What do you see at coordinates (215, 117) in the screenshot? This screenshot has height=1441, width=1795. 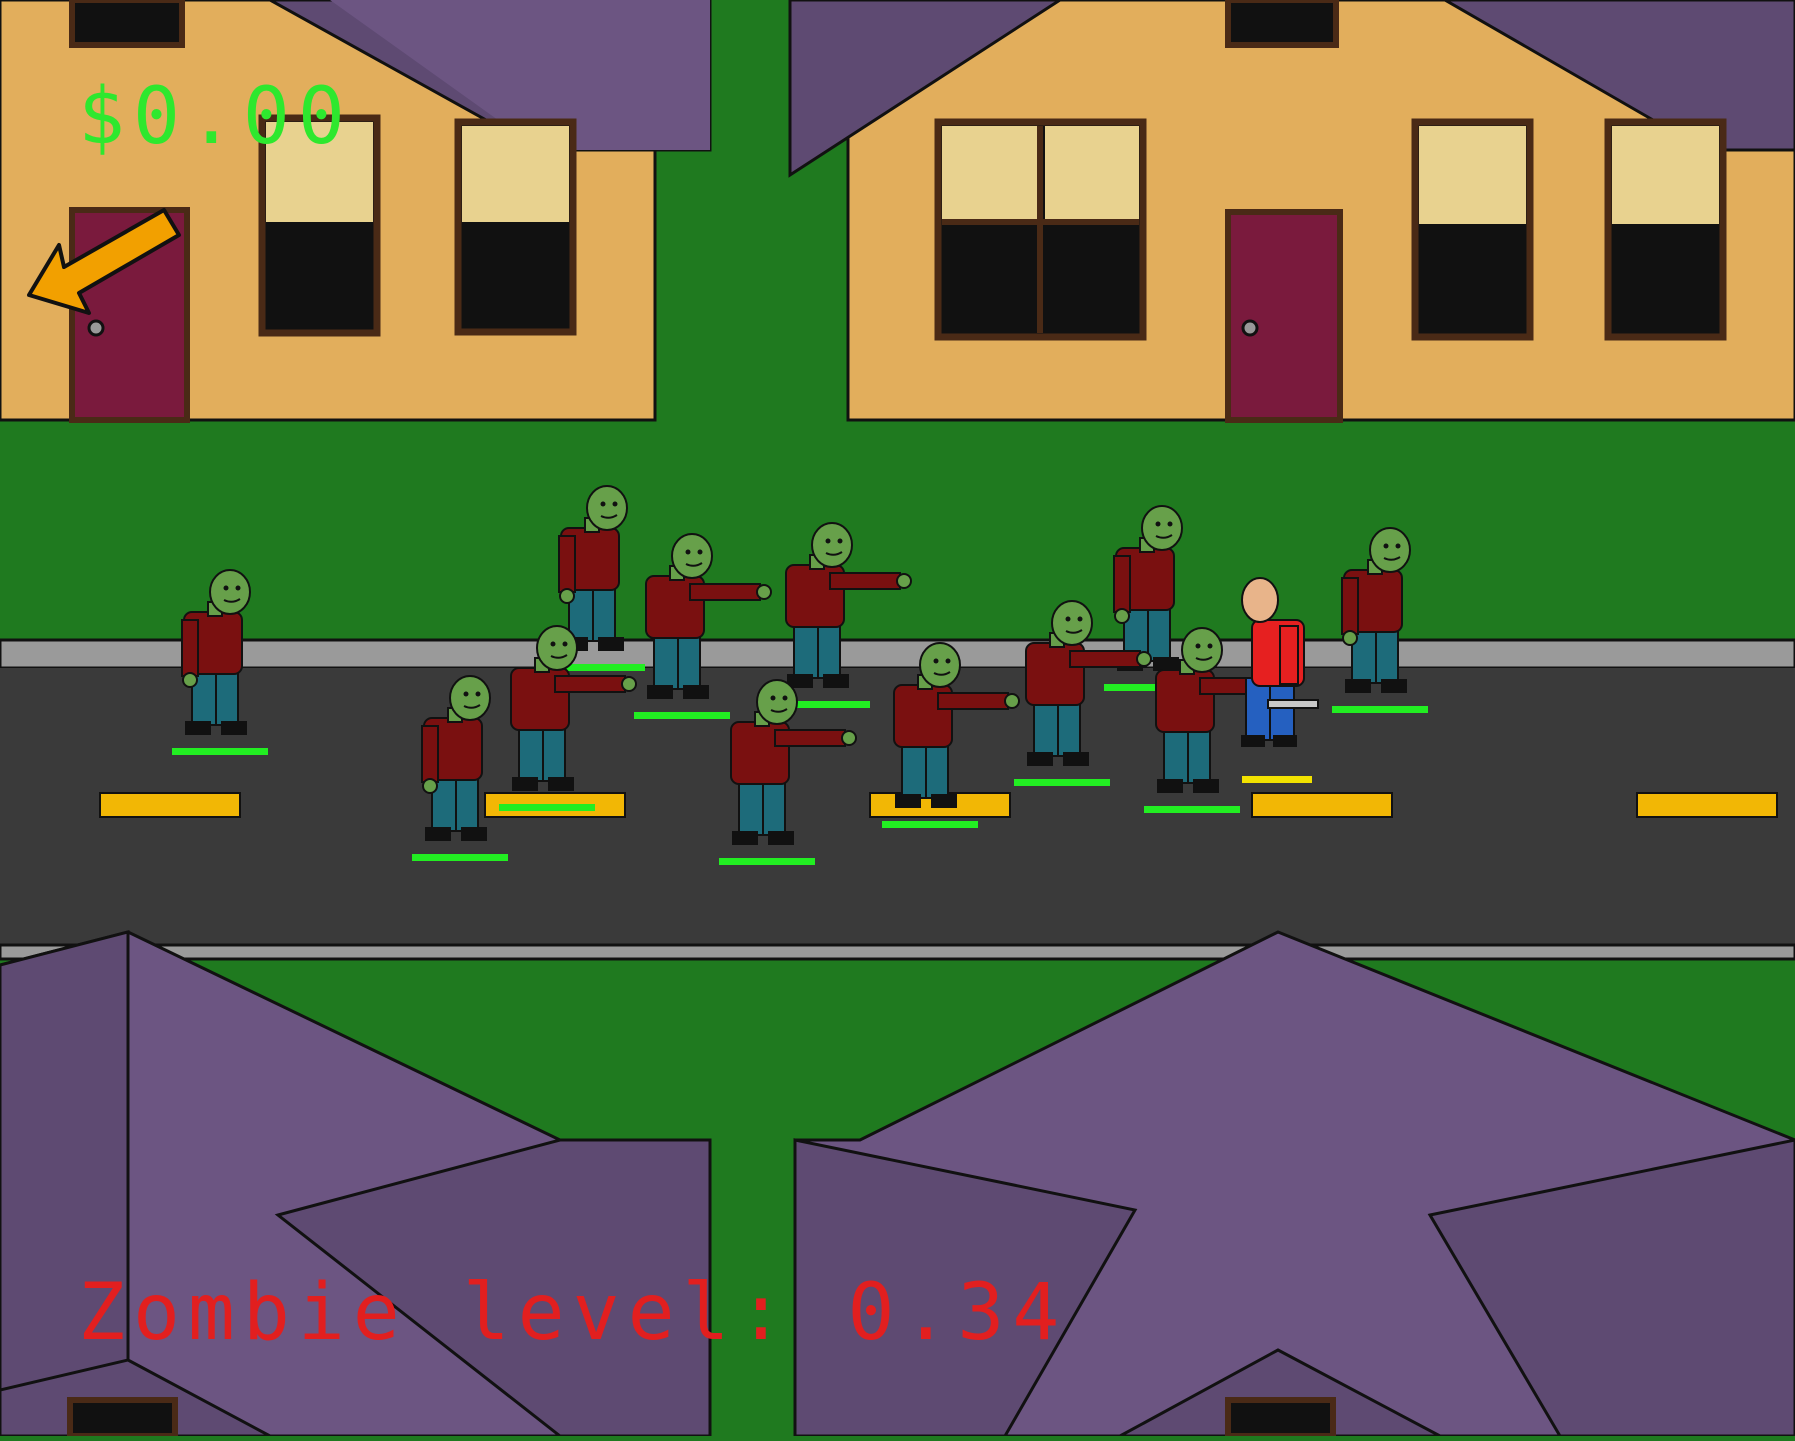 I see `money-counter: $0.00` at bounding box center [215, 117].